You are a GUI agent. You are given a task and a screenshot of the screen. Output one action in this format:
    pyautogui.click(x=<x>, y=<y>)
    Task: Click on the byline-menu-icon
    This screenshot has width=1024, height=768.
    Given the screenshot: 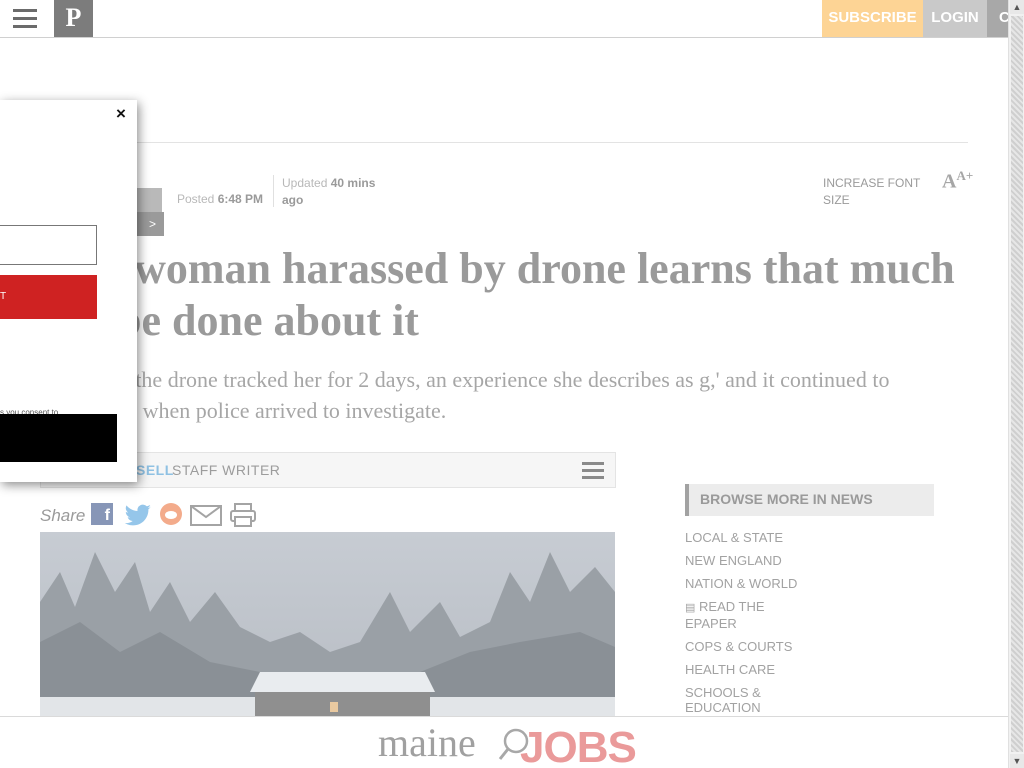 What is the action you would take?
    pyautogui.click(x=593, y=471)
    